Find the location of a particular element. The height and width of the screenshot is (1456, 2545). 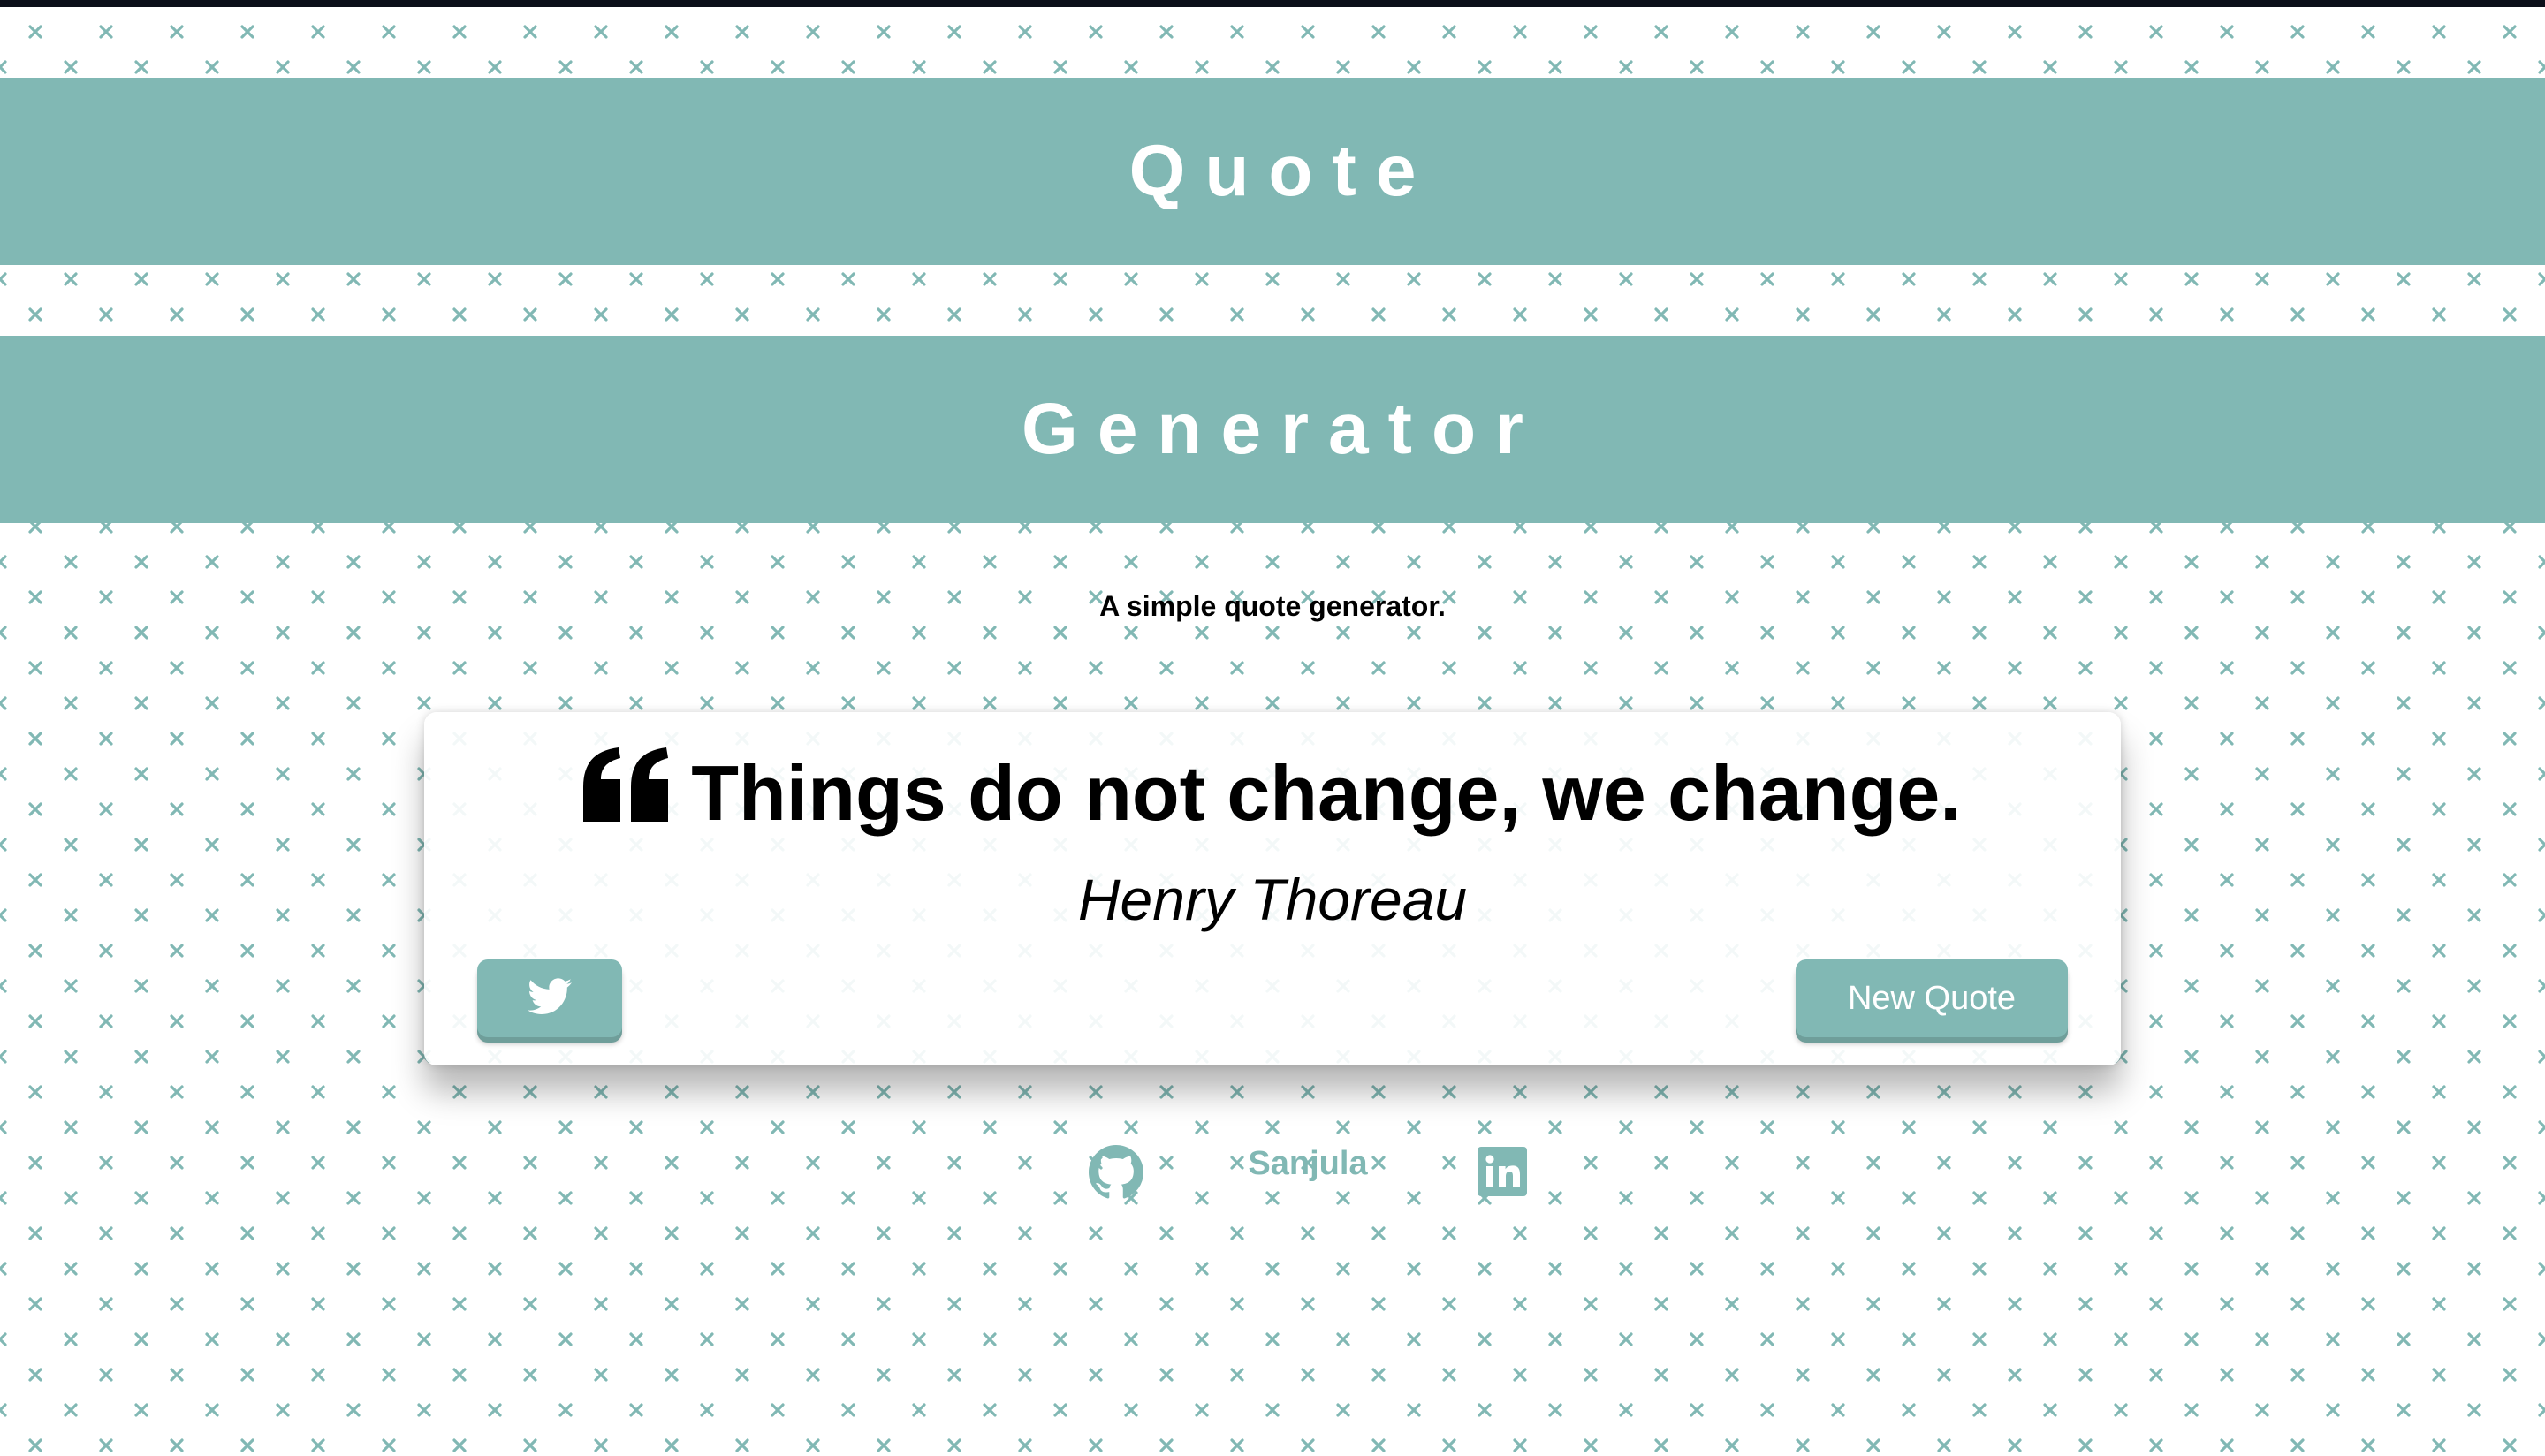

title-band-generator: Generator is located at coordinates (1272, 429).